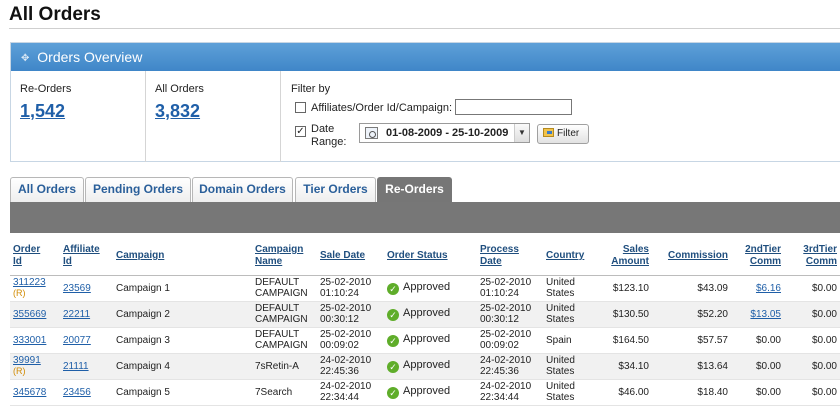 The image size is (840, 419). Describe the element at coordinates (691, 314) in the screenshot. I see `commission-cell: $52.20` at that location.